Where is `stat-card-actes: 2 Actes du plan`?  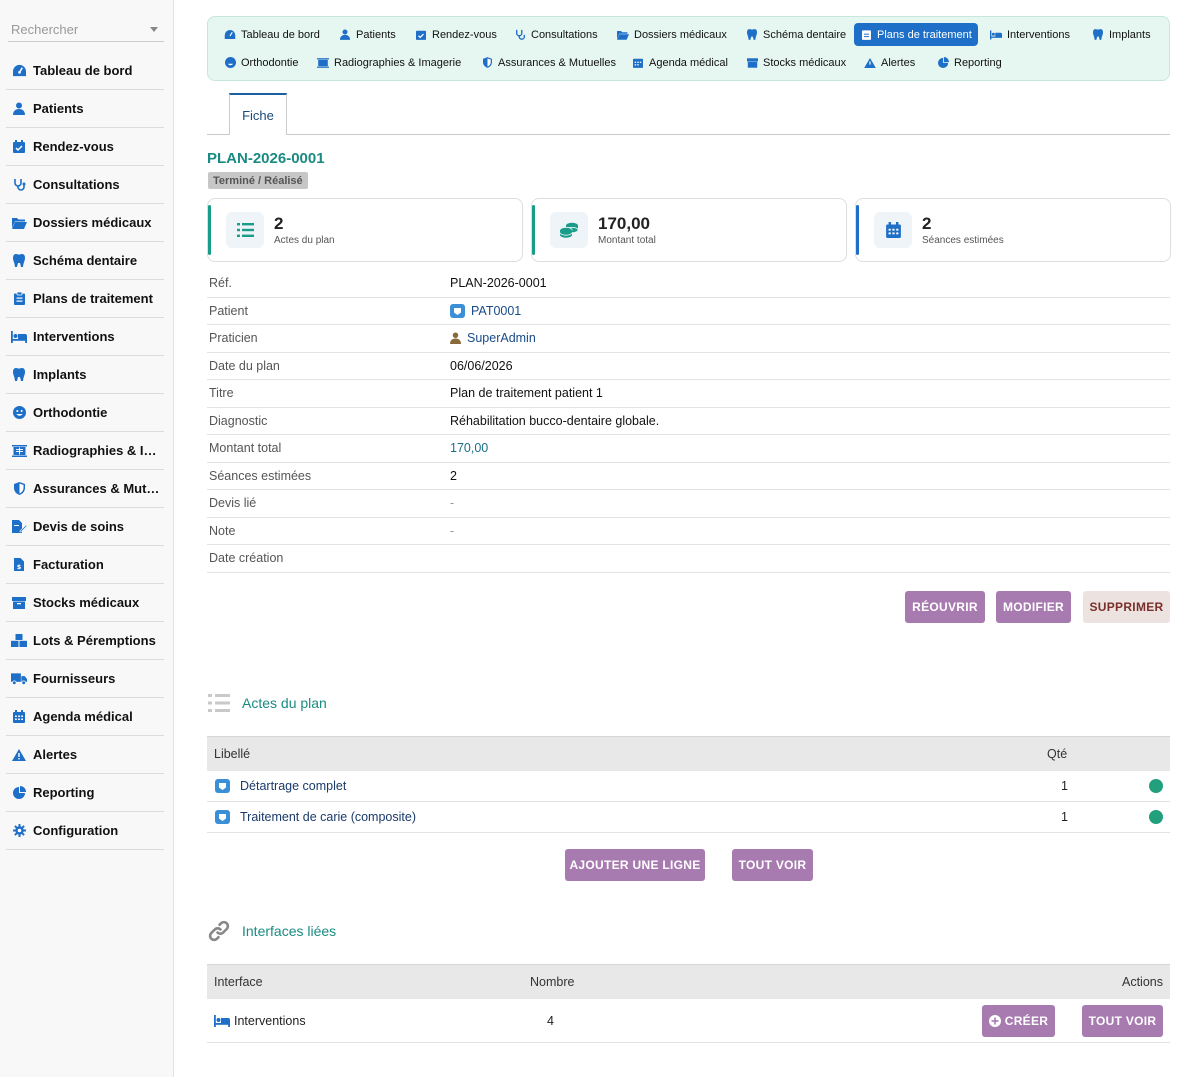
stat-card-actes: 2 Actes du plan is located at coordinates (365, 230).